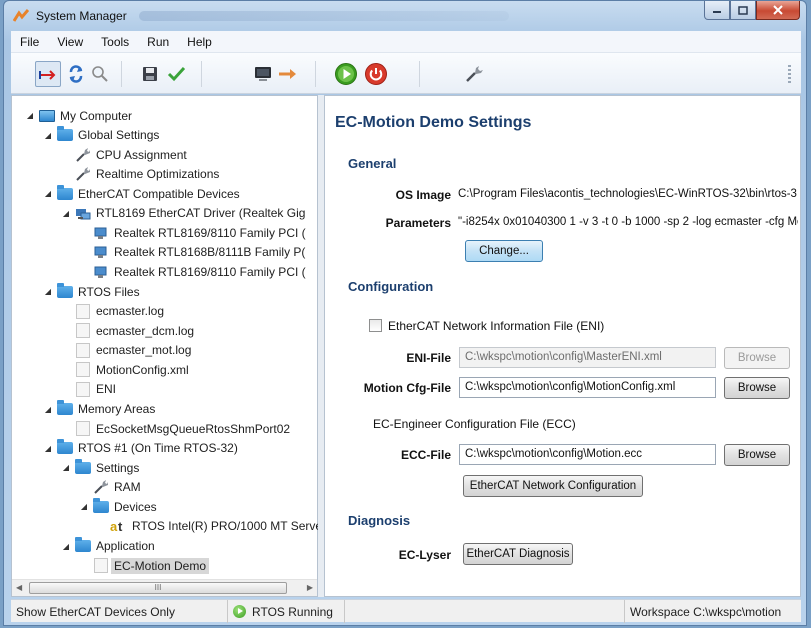  Describe the element at coordinates (91, 291) in the screenshot. I see `tree-item: ◢ RTOS Files` at that location.